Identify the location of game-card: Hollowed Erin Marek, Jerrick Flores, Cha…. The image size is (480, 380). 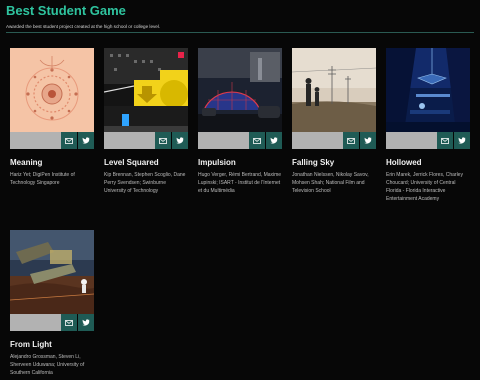
(428, 125).